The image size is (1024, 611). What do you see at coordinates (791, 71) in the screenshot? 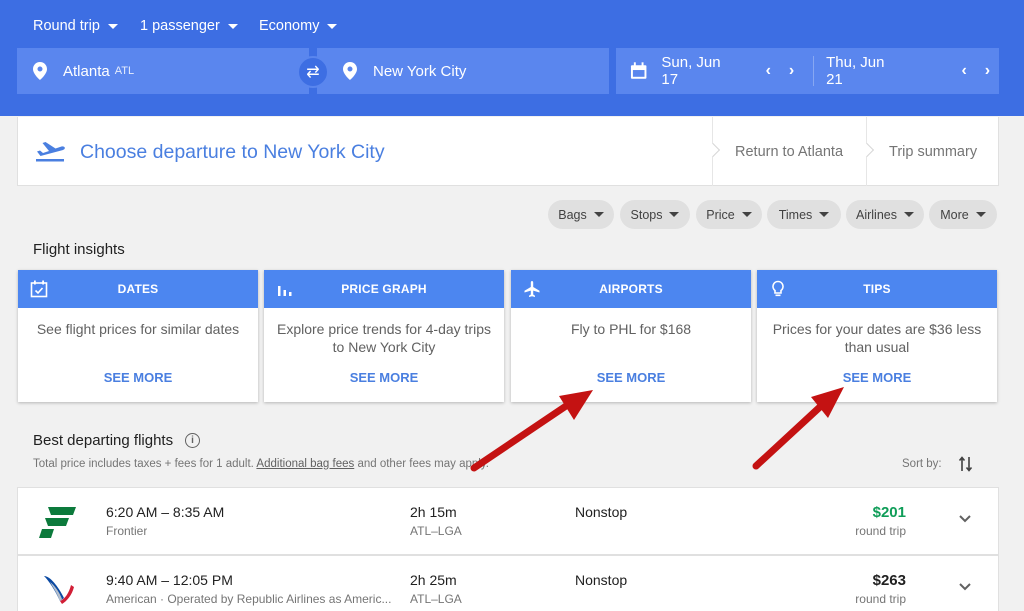
I see `depart-next-button: ›` at bounding box center [791, 71].